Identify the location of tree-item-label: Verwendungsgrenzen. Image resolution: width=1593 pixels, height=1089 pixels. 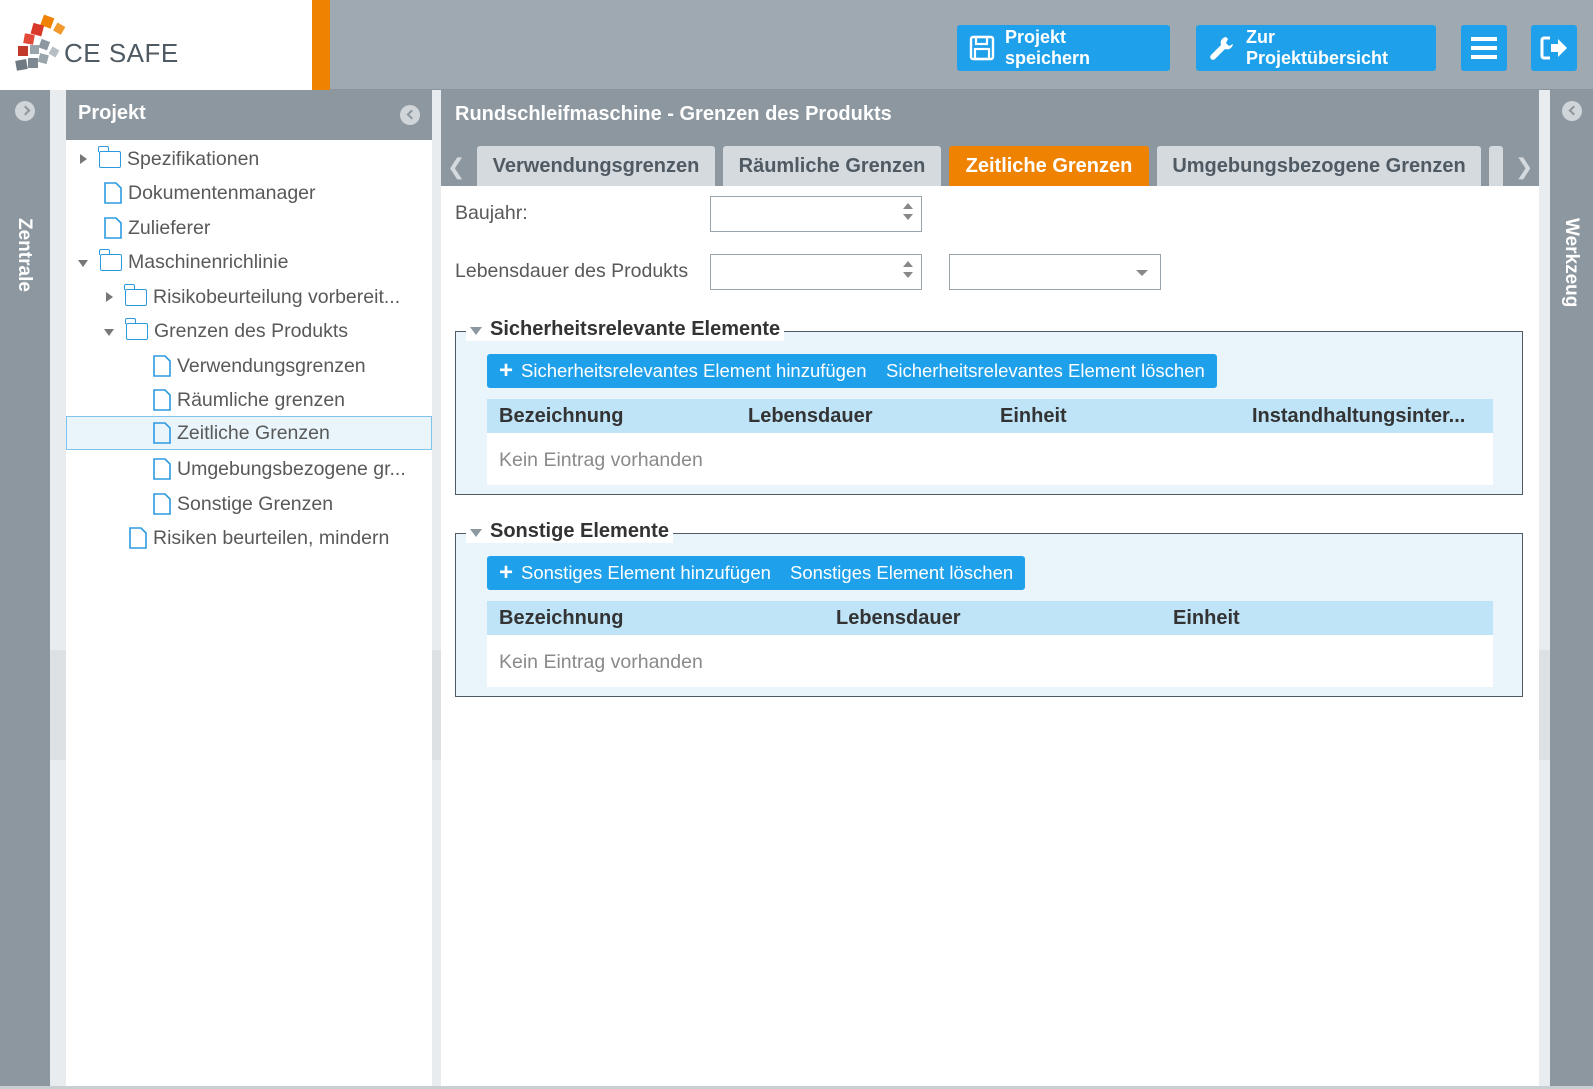
(271, 365).